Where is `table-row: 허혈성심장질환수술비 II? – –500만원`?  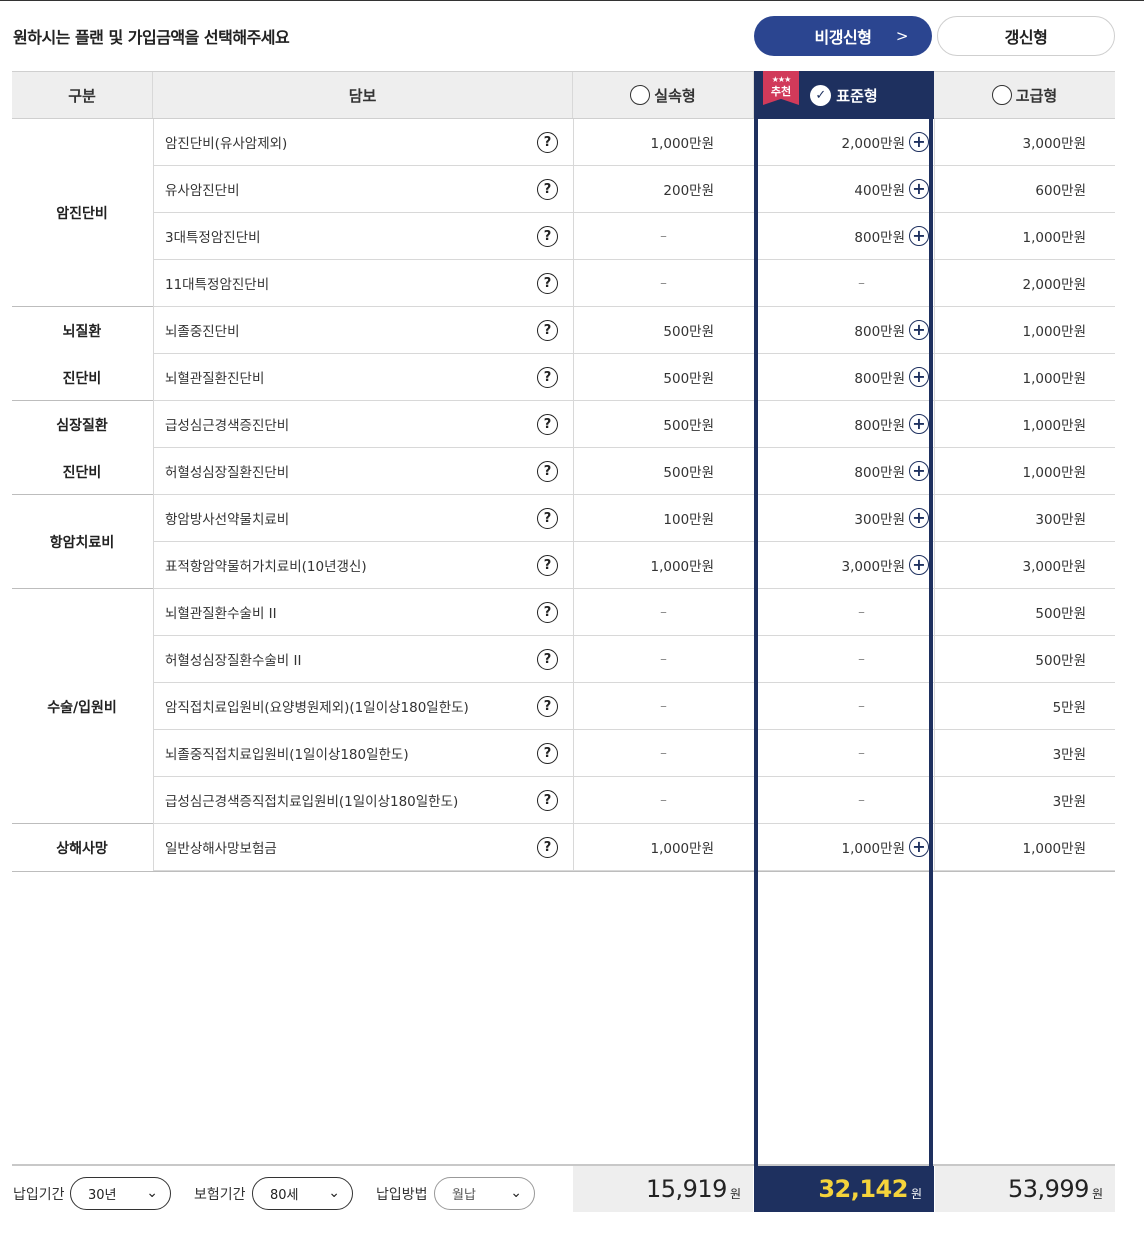 table-row: 허혈성심장질환수술비 II? – –500만원 is located at coordinates (634, 659).